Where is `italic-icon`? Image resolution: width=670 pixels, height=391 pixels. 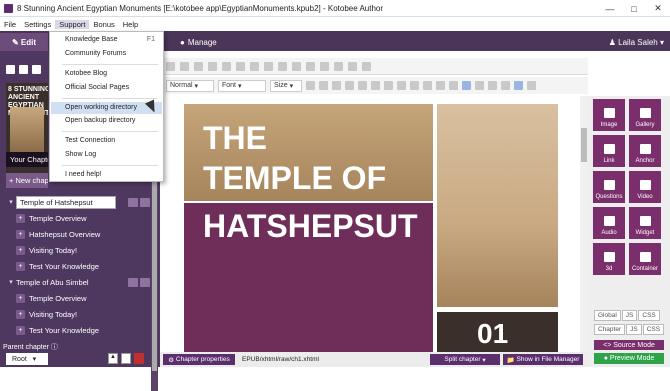
italic-icon is located at coordinates (323, 85).